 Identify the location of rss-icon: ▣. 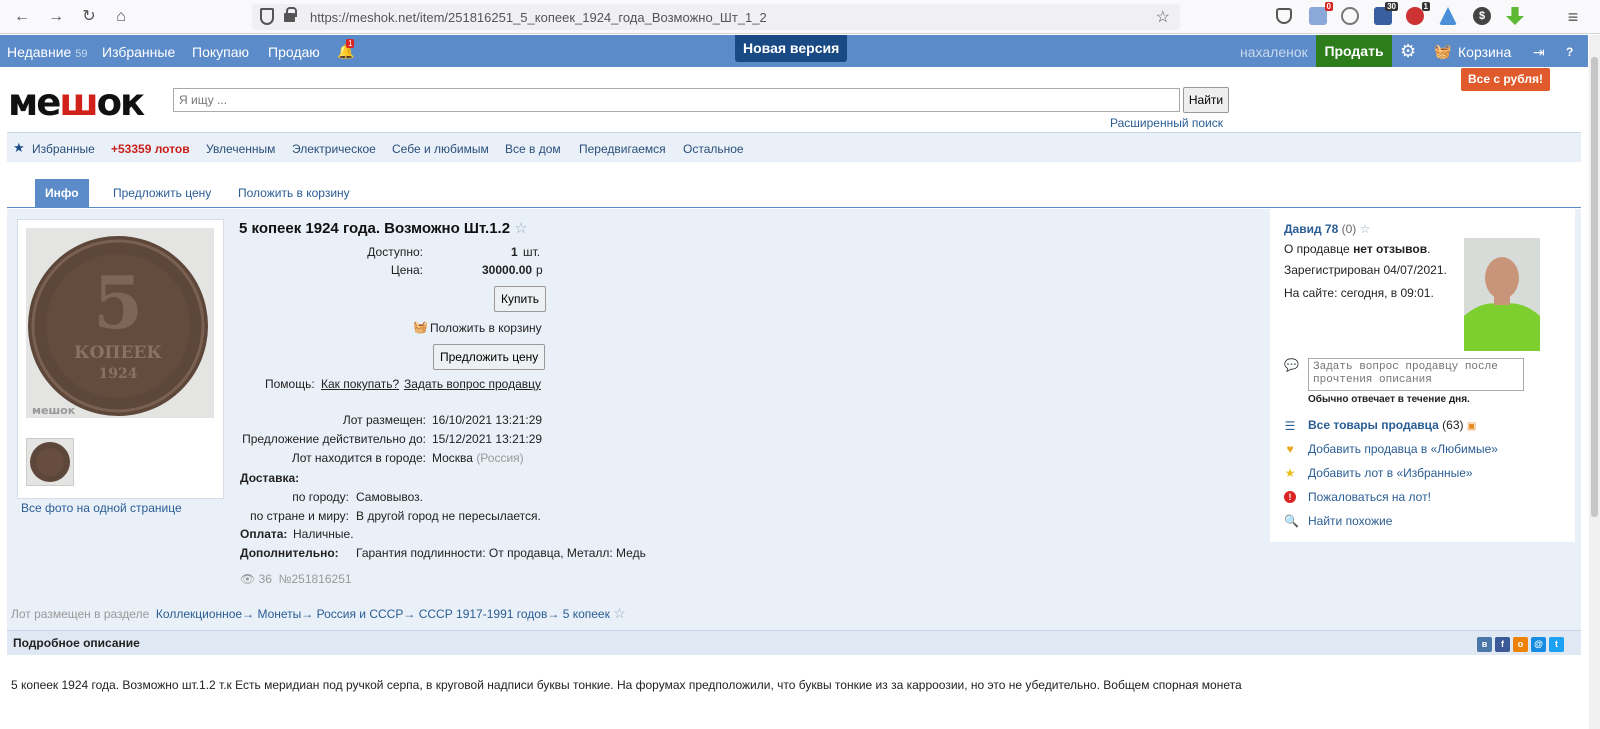
(1471, 426).